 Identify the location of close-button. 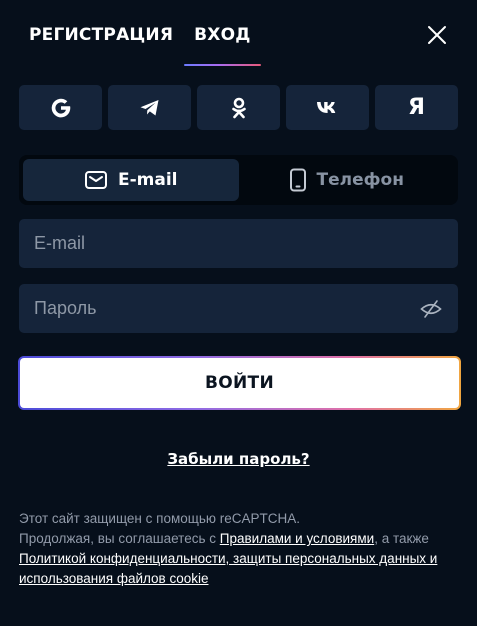
(437, 35).